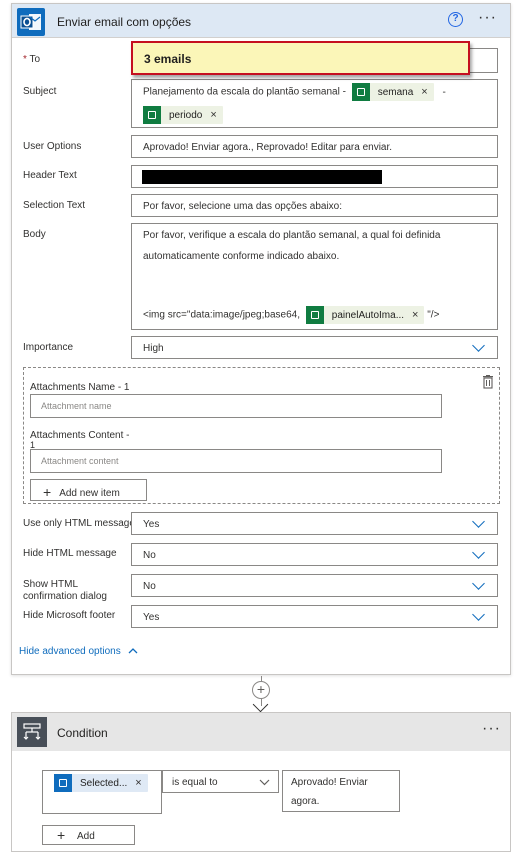  Describe the element at coordinates (124, 22) in the screenshot. I see `action-title: Enviar email com opções` at that location.